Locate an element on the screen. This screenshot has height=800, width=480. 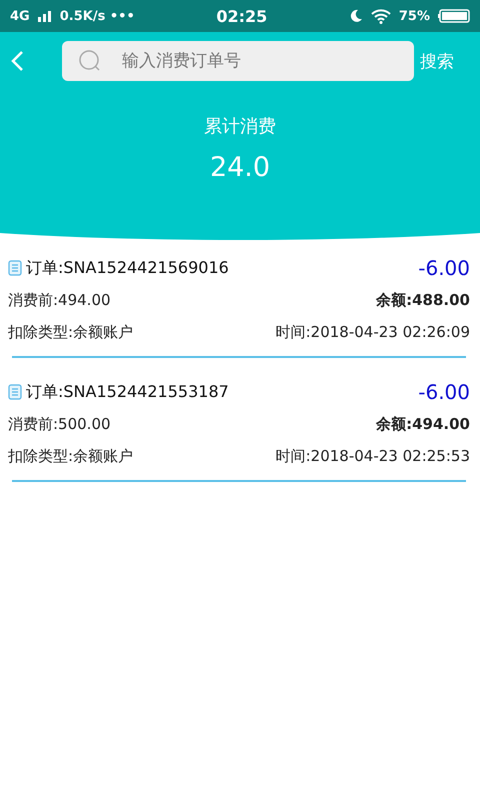
clock: 02:25 is located at coordinates (242, 16).